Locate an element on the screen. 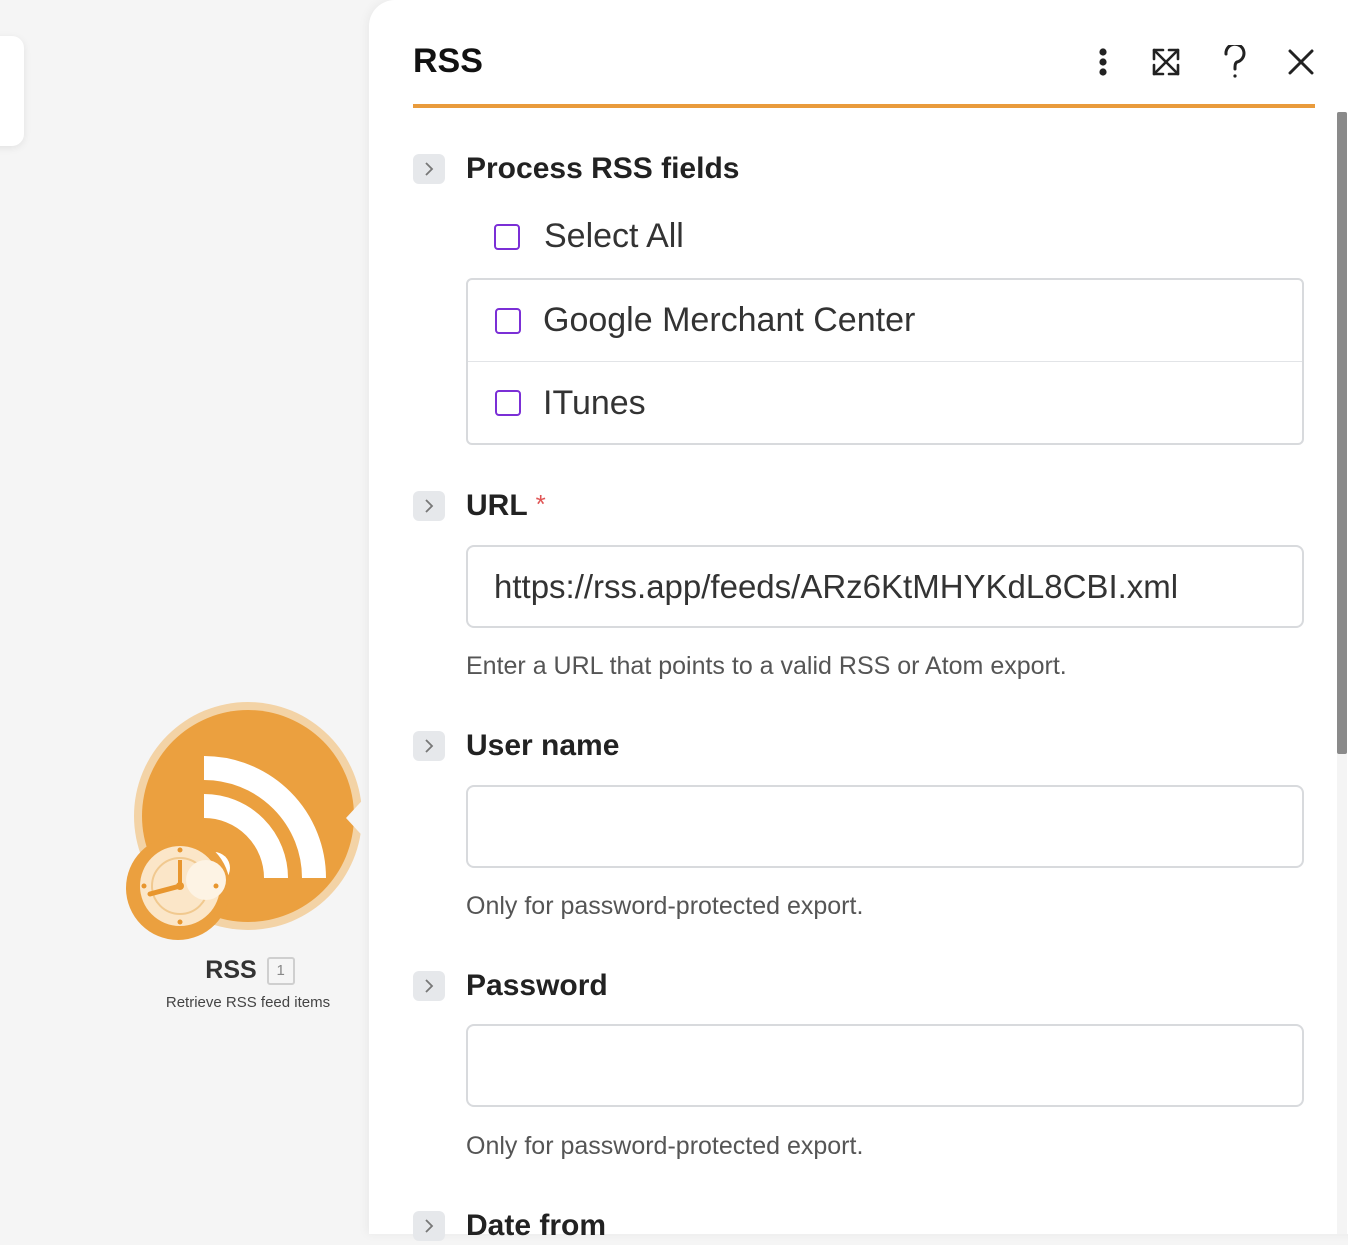 The image size is (1348, 1245). url-label: URL * is located at coordinates (506, 505).